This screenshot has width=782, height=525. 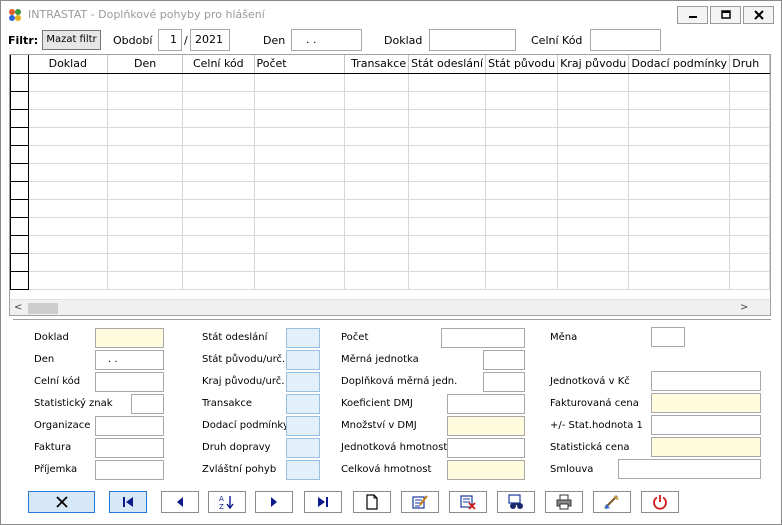 What do you see at coordinates (486, 470) in the screenshot?
I see `celk-hmotnost-field` at bounding box center [486, 470].